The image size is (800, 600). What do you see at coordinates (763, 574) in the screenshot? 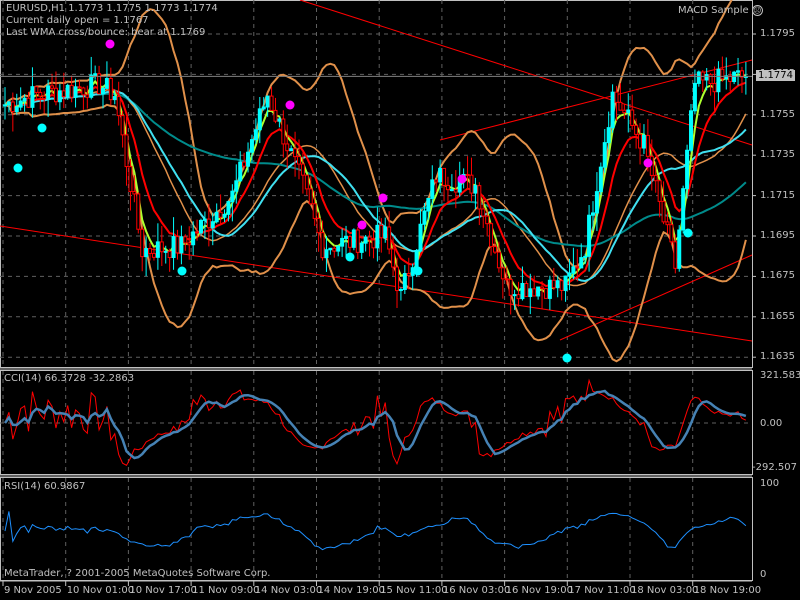
I see `rsi-min: 0` at bounding box center [763, 574].